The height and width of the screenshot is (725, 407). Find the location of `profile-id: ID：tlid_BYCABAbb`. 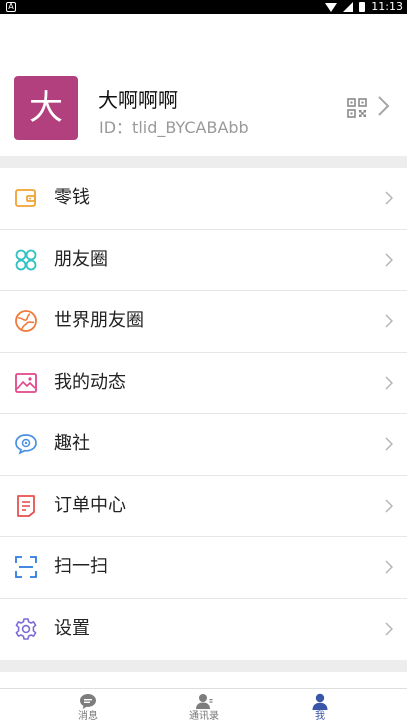

profile-id: ID：tlid_BYCABAbb is located at coordinates (174, 127).